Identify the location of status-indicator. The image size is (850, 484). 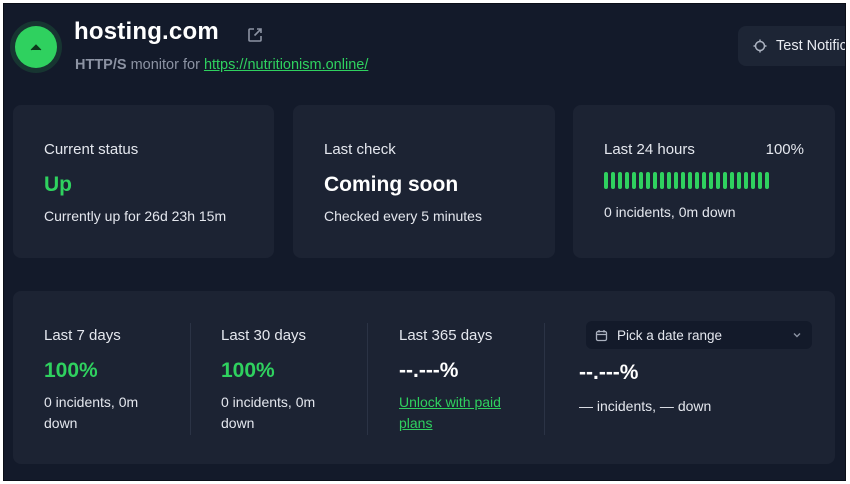
(36, 47).